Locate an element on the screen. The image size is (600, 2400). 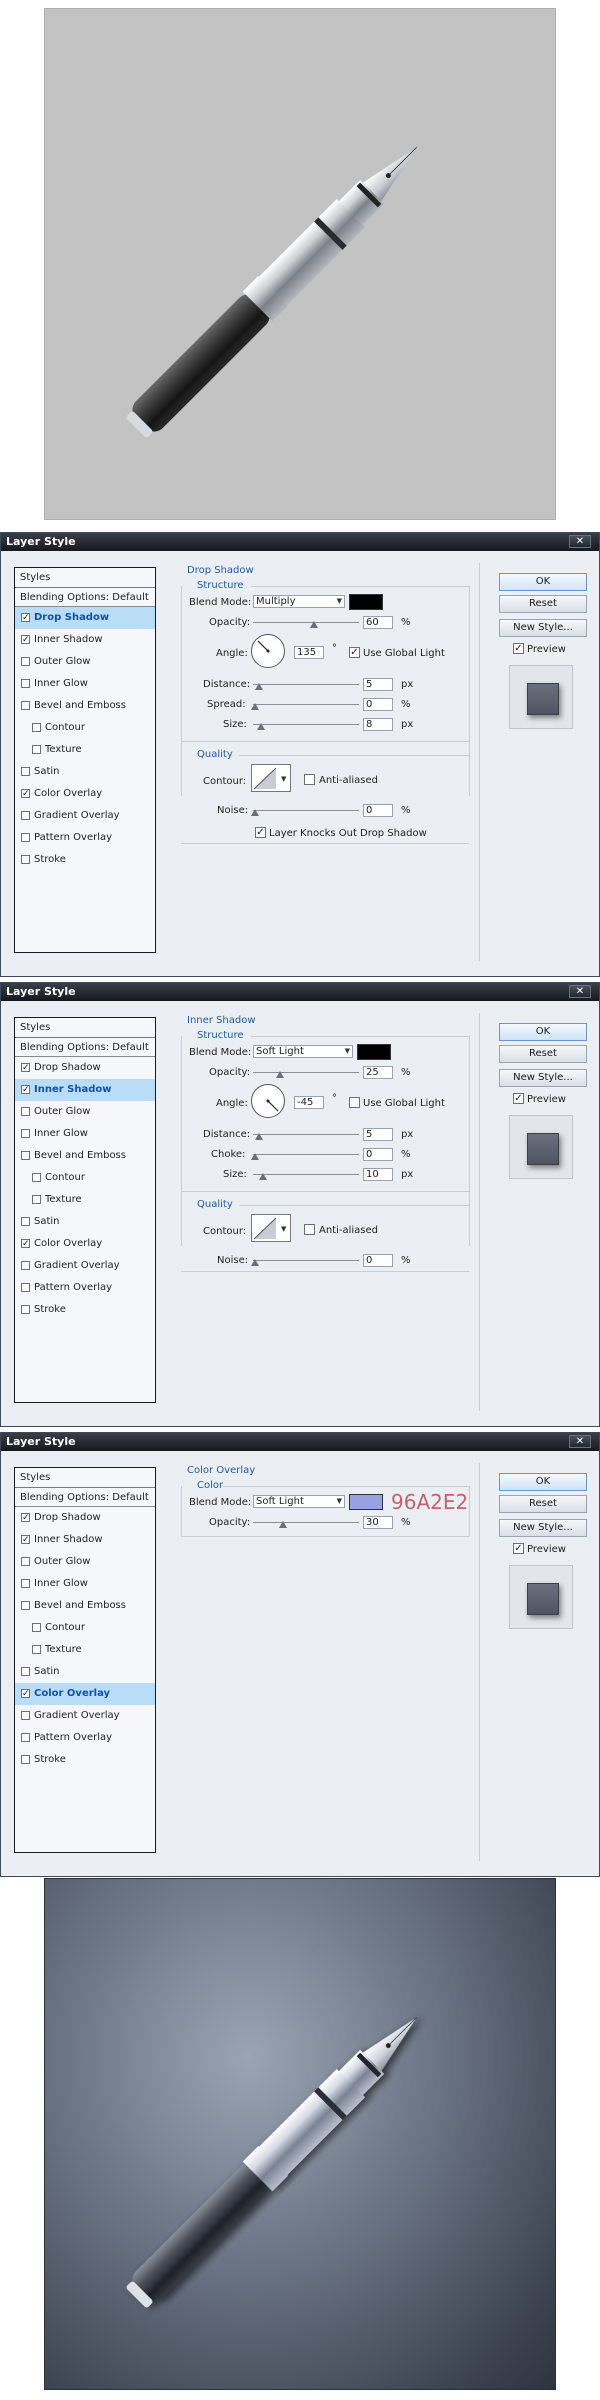
distance-slider-track is located at coordinates (306, 684).